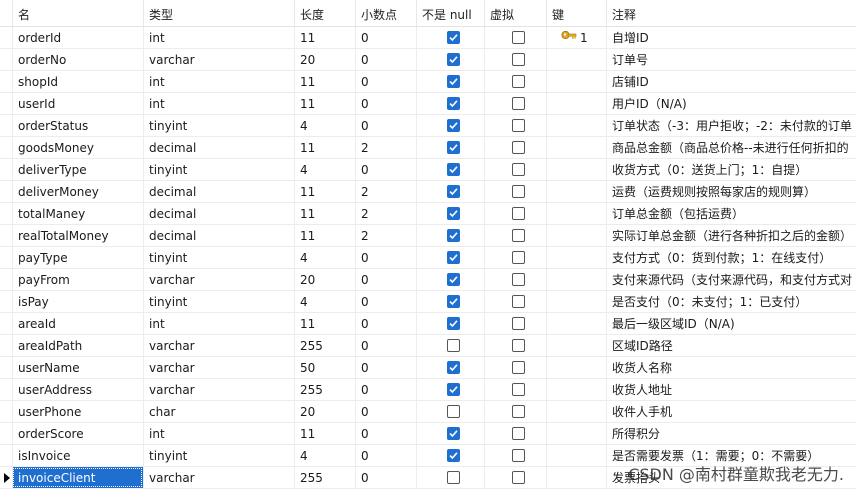  I want to click on cell-name: orderNo, so click(77, 59).